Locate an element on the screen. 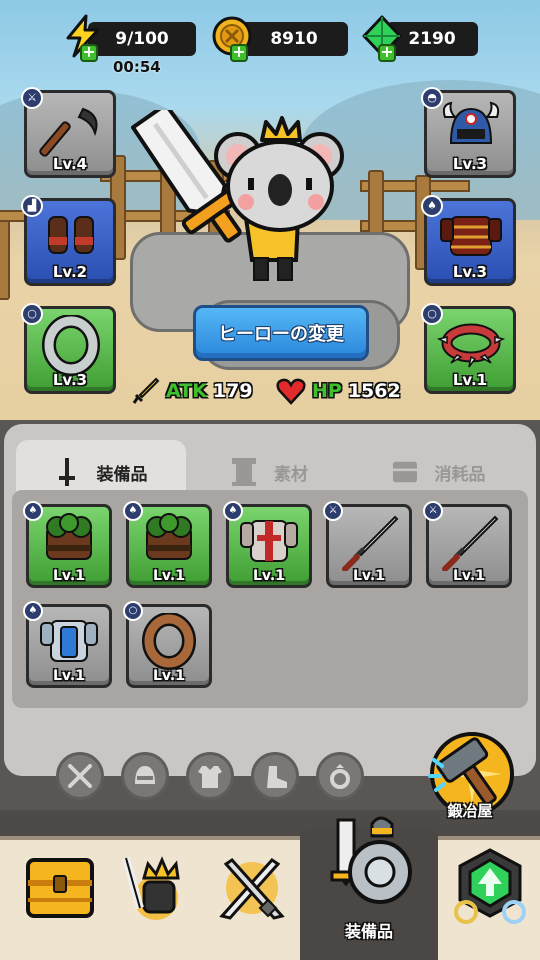 The image size is (540, 960). nav-chest-button is located at coordinates (60, 888).